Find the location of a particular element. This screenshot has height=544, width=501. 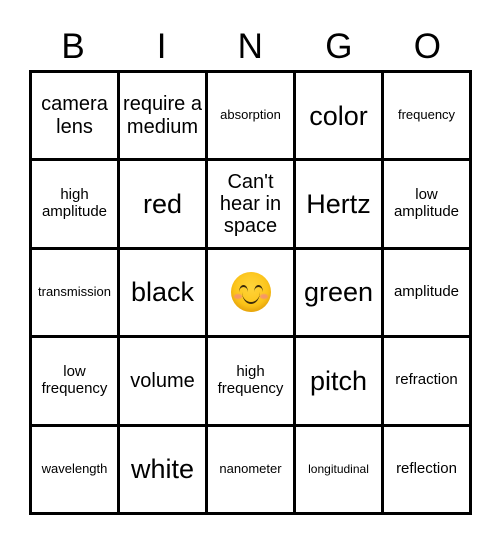

bingo-cell-label: frequency is located at coordinates (426, 115).